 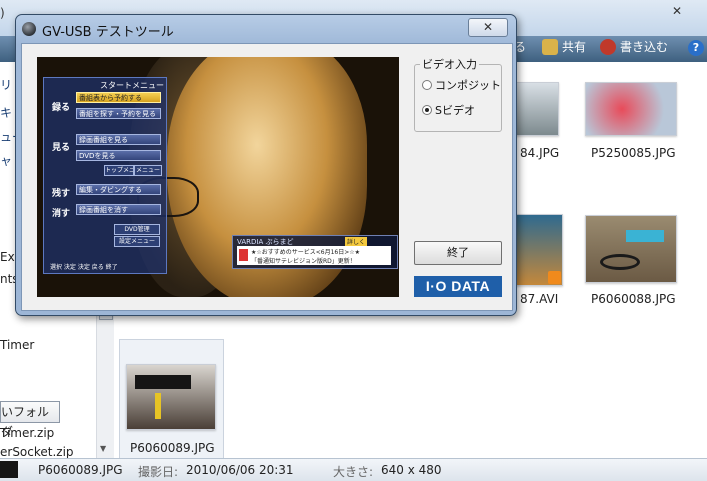 I want to click on dialog-title: GV-USB テストツール, so click(x=108, y=32).